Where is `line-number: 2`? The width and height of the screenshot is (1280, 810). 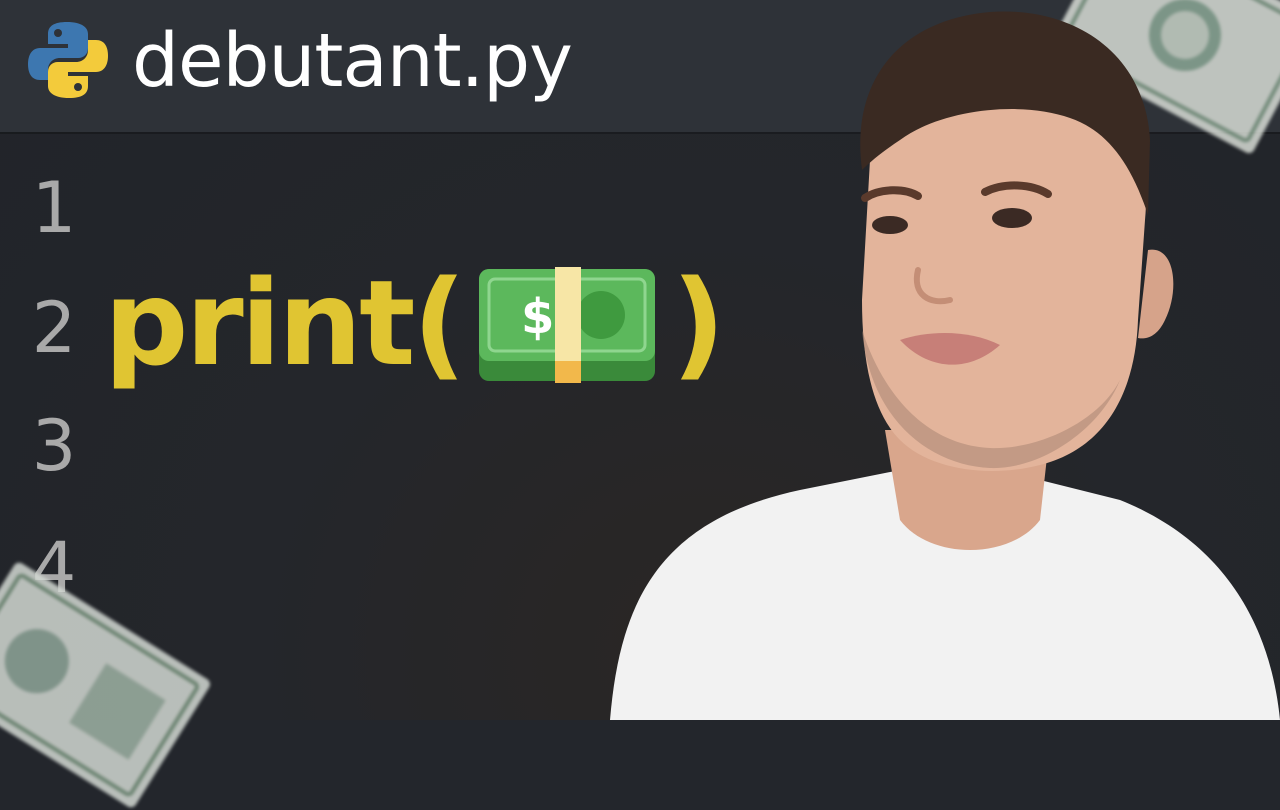
line-number: 2 is located at coordinates (54, 328).